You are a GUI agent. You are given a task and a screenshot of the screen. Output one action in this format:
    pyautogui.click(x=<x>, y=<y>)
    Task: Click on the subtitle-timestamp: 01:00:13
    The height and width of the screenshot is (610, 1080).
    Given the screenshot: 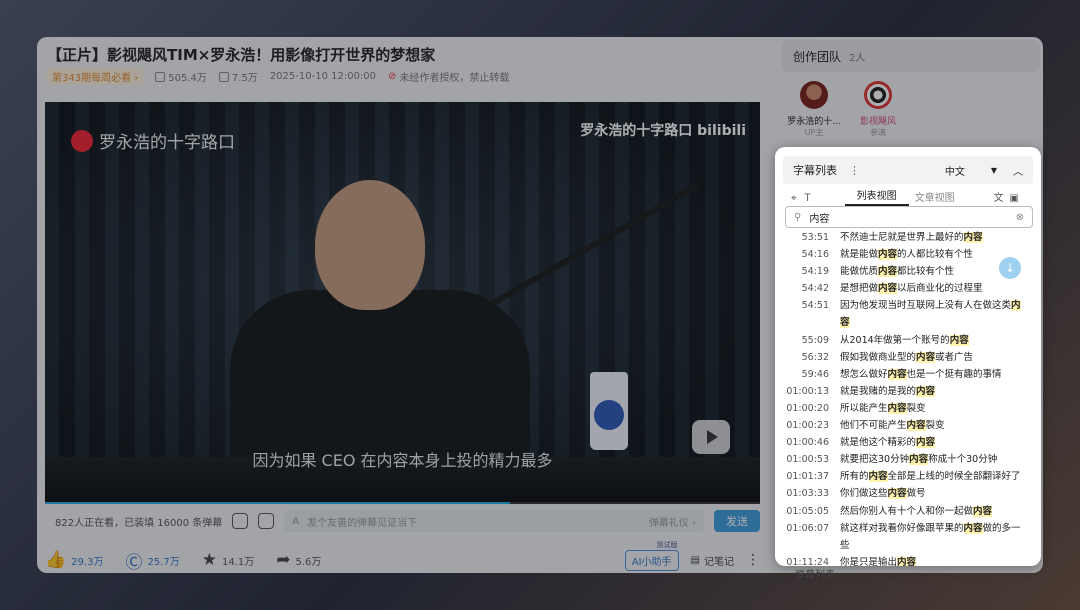 What is the action you would take?
    pyautogui.click(x=806, y=391)
    